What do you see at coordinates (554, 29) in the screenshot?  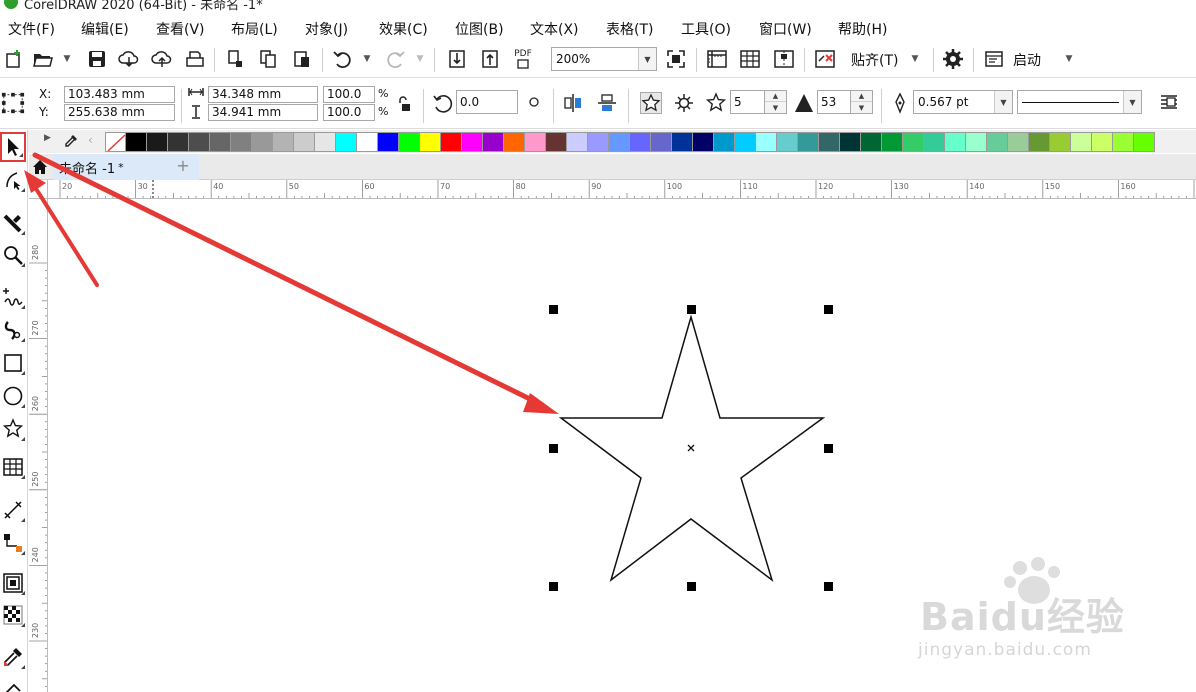 I see `menu-text: 文本(X)` at bounding box center [554, 29].